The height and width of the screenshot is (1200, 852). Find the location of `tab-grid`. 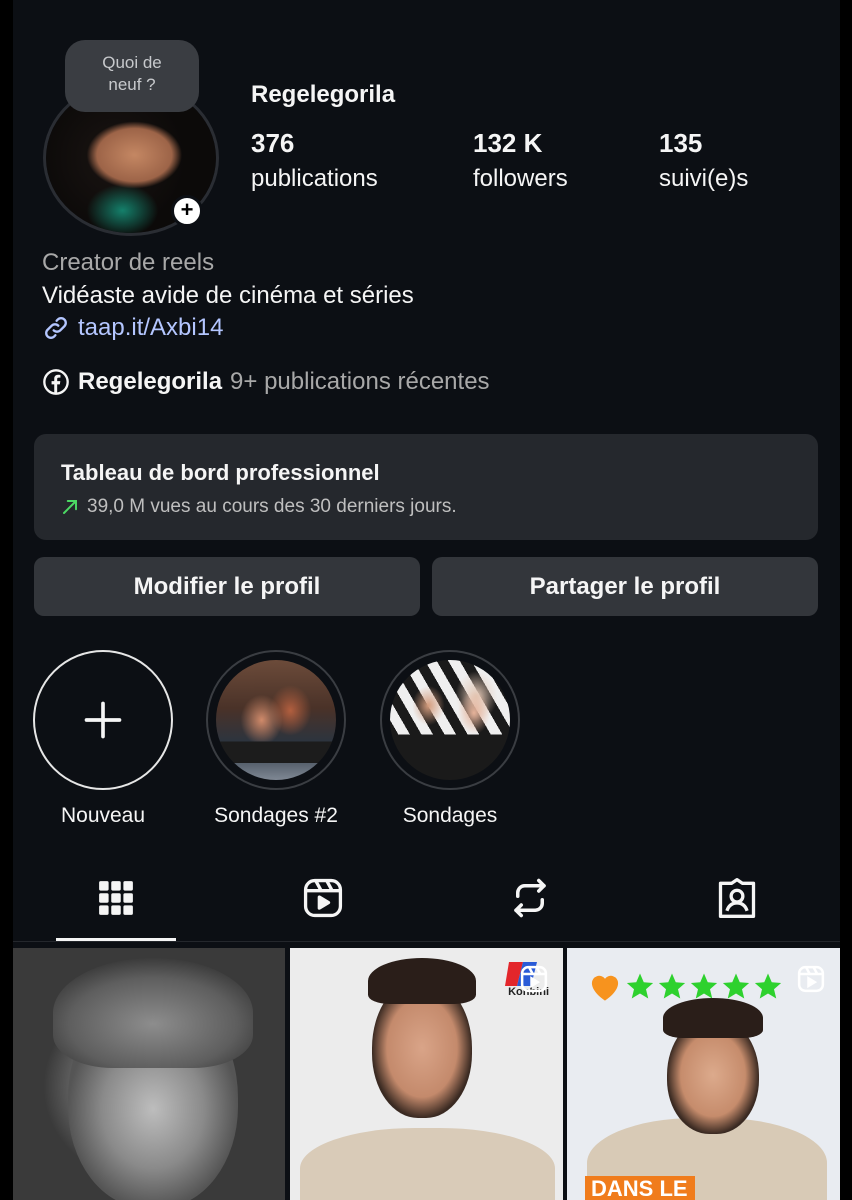

tab-grid is located at coordinates (116, 898).